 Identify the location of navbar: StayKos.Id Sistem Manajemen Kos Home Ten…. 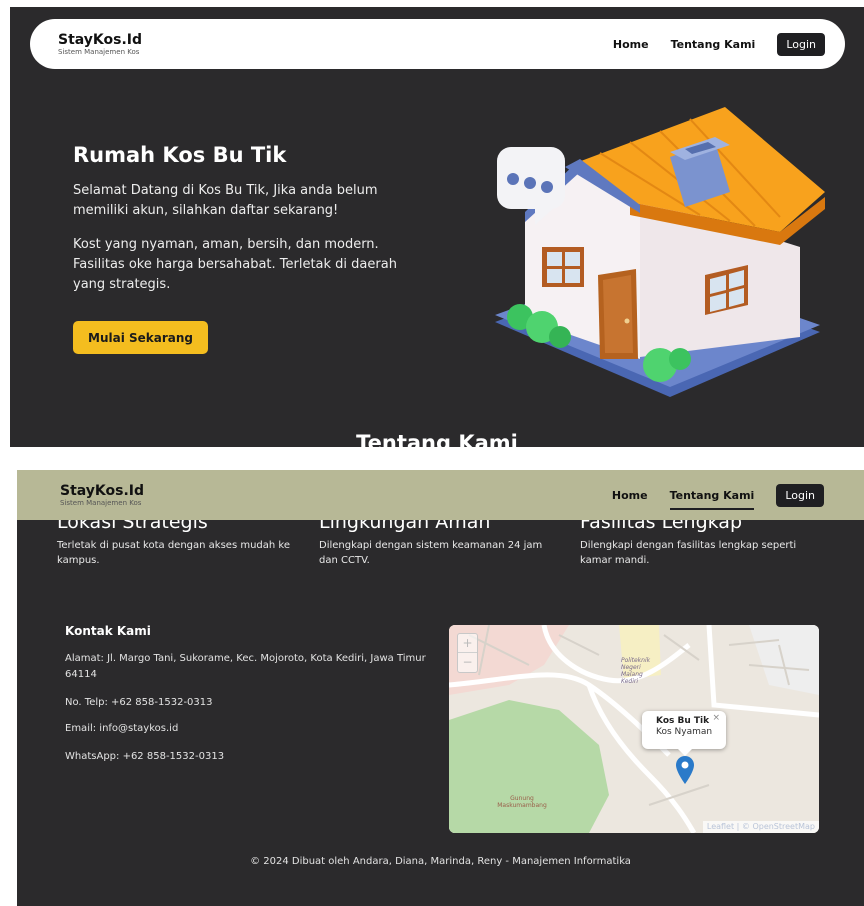
(437, 44).